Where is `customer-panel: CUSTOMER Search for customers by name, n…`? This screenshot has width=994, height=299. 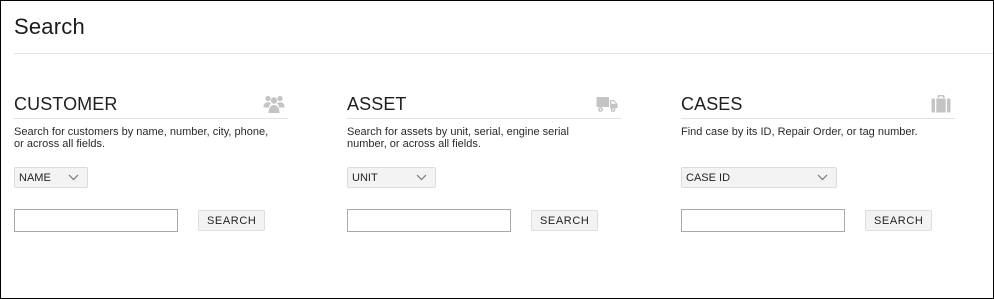
customer-panel: CUSTOMER Search for customers by name, n… is located at coordinates (151, 162).